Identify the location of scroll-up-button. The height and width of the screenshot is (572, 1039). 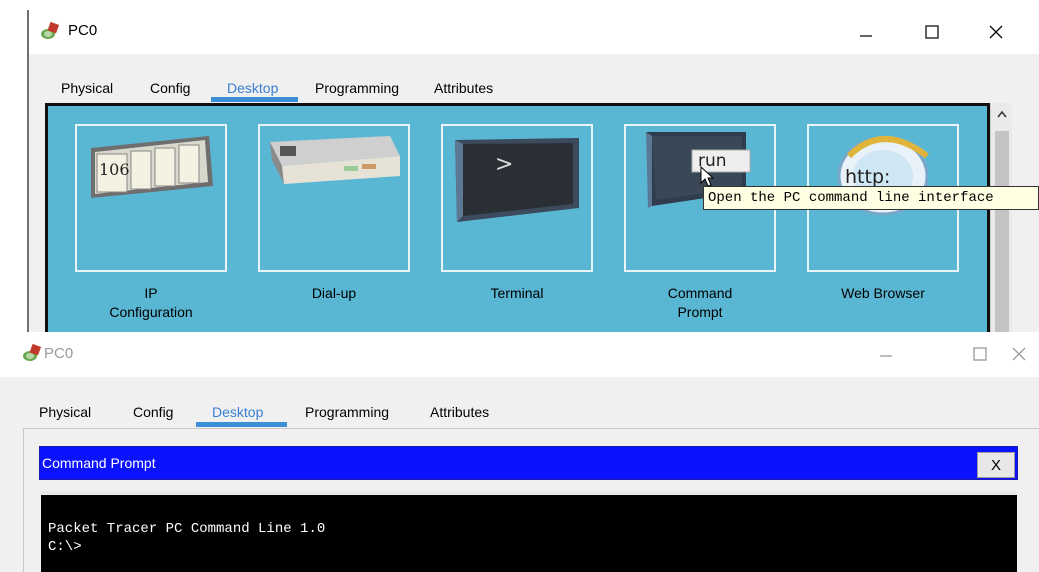
(1002, 114).